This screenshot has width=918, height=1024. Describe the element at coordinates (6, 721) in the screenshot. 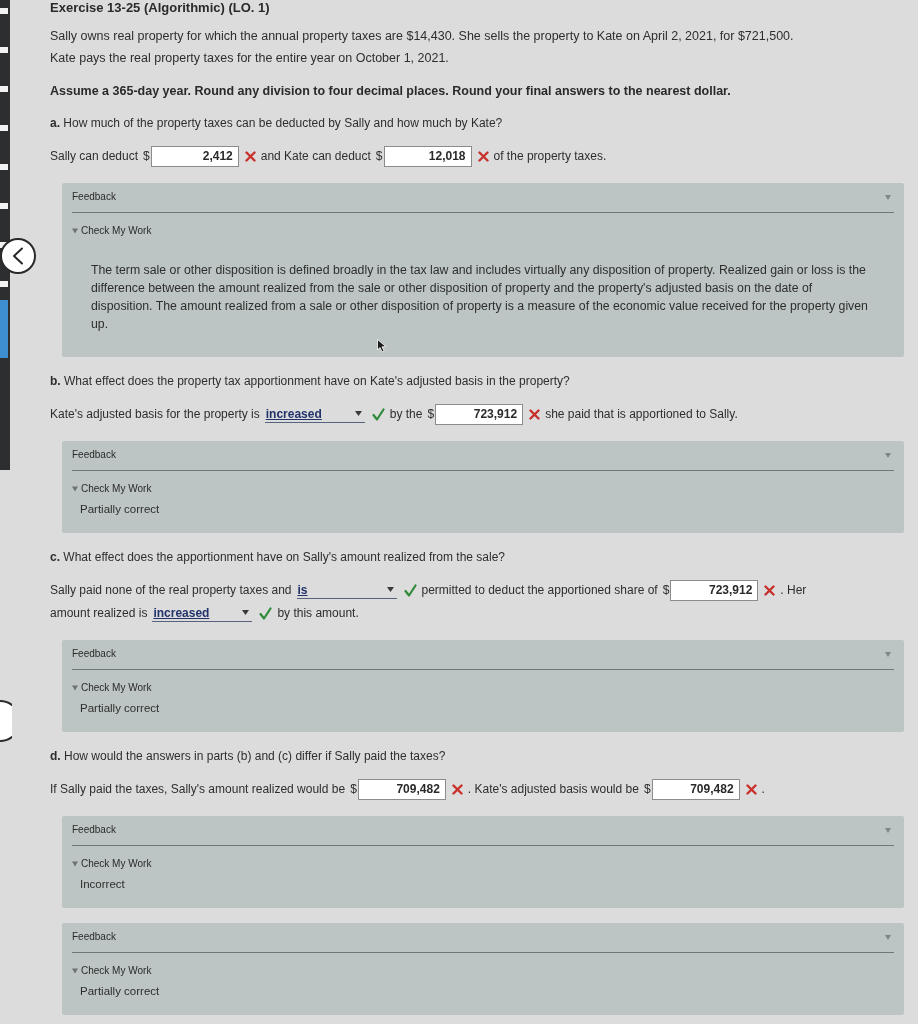

I see `round-button-edge` at that location.